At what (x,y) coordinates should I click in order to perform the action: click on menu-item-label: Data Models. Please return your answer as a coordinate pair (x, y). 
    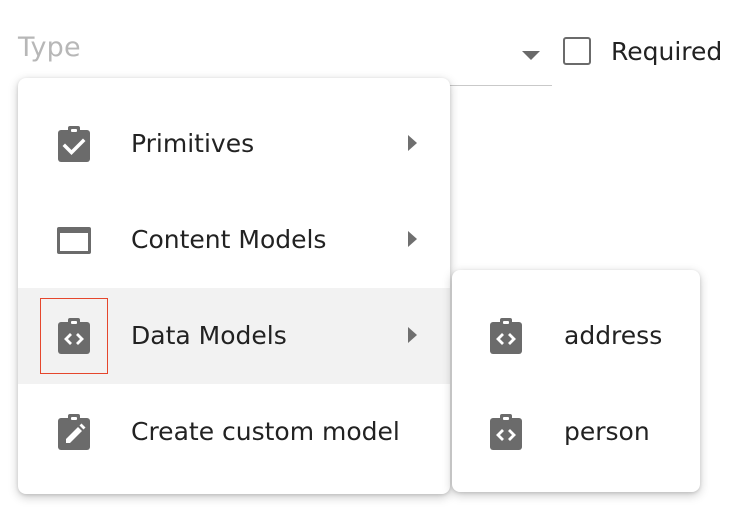
    Looking at the image, I should click on (209, 335).